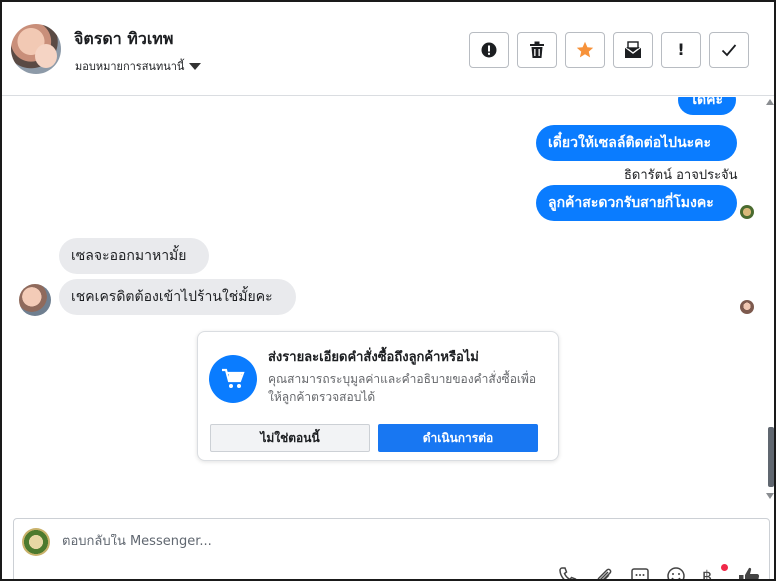 The image size is (776, 581). I want to click on attachment-icon, so click(604, 573).